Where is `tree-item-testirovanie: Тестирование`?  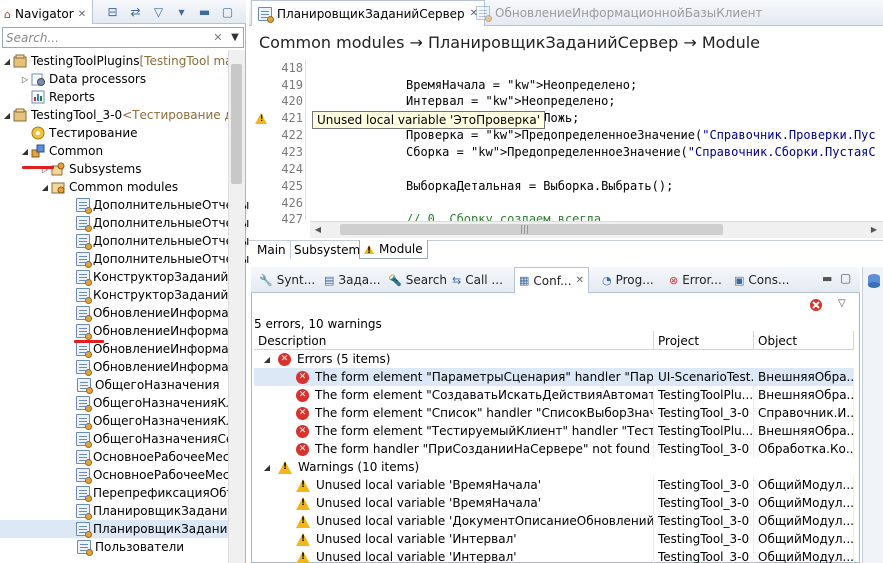 tree-item-testirovanie: Тестирование is located at coordinates (84, 133).